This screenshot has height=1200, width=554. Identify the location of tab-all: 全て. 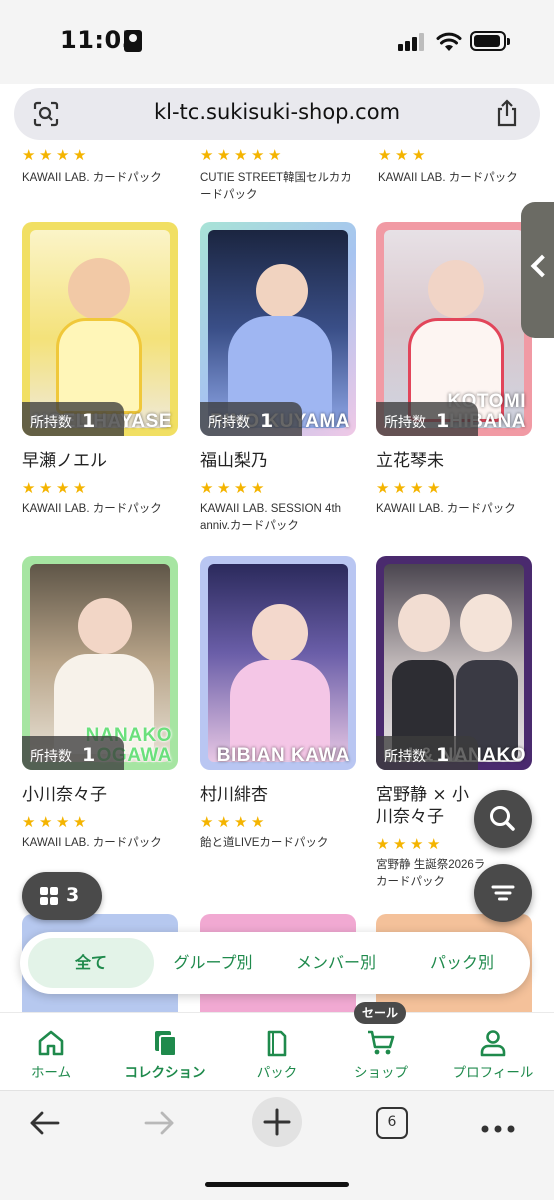
(91, 963).